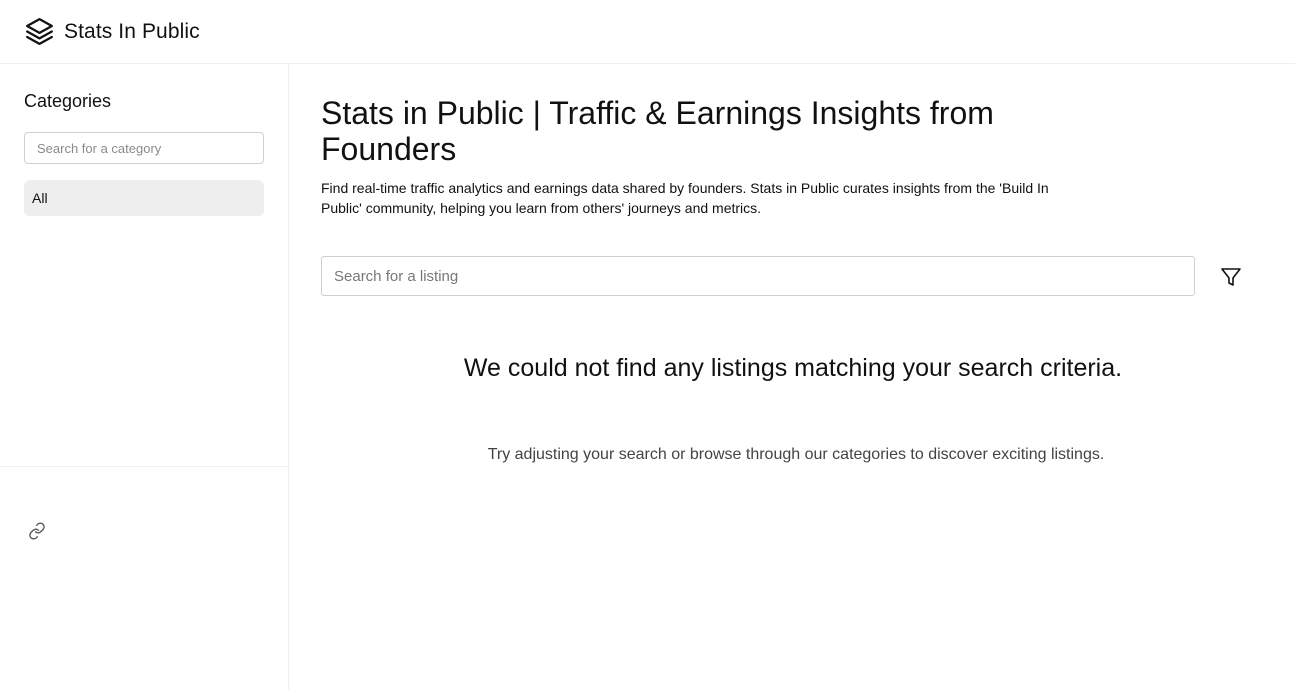 The height and width of the screenshot is (690, 1295). I want to click on brand-logo-link: Stats In Public, so click(111, 31).